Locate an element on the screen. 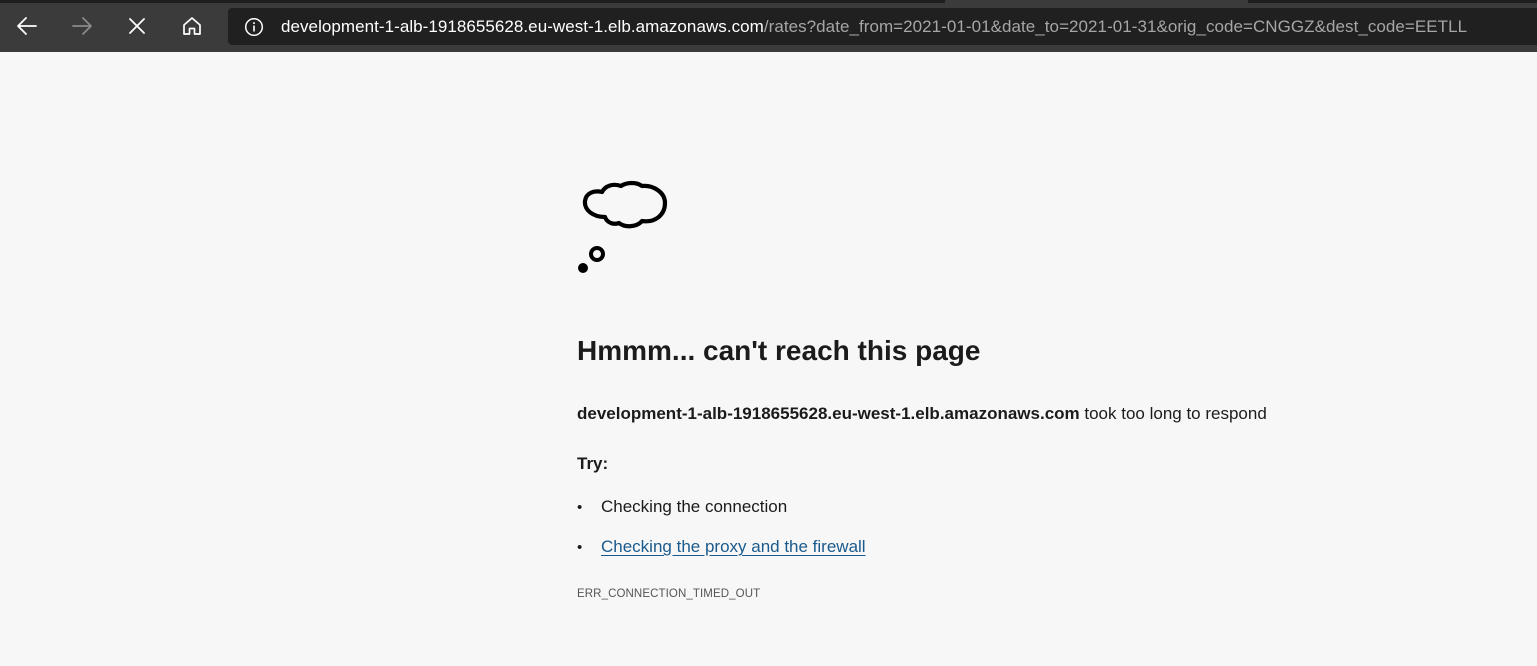  suggestion-item: • Checking the connection is located at coordinates (682, 507).